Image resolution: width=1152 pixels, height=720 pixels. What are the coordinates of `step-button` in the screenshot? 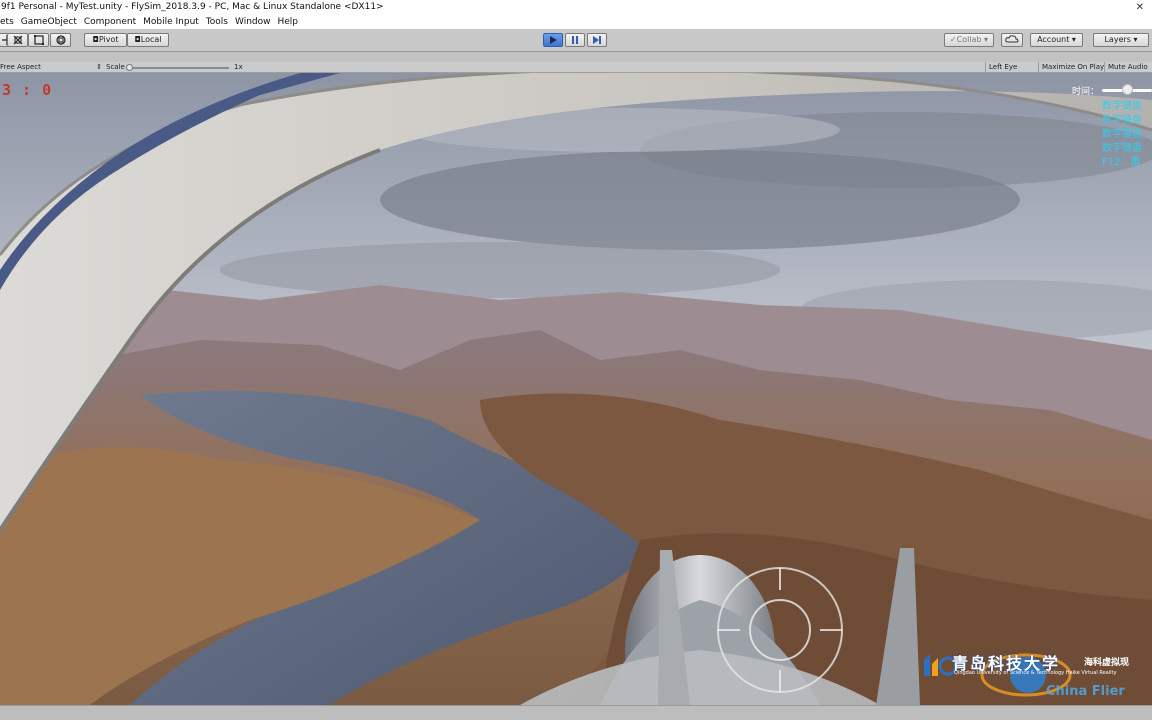 It's located at (597, 40).